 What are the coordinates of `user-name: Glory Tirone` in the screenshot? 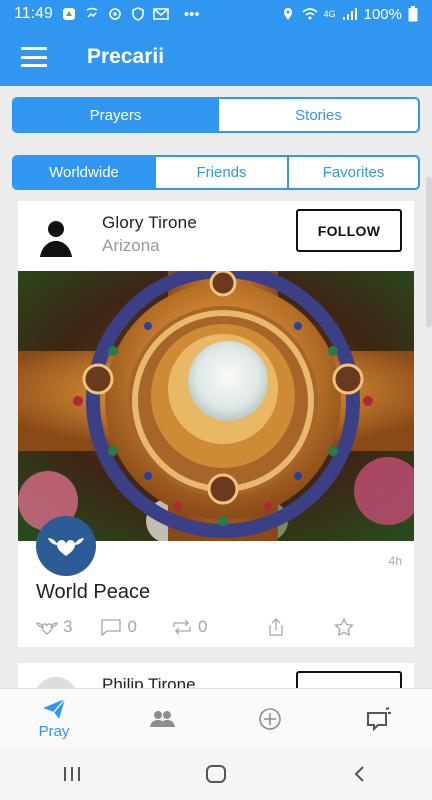 It's located at (149, 223).